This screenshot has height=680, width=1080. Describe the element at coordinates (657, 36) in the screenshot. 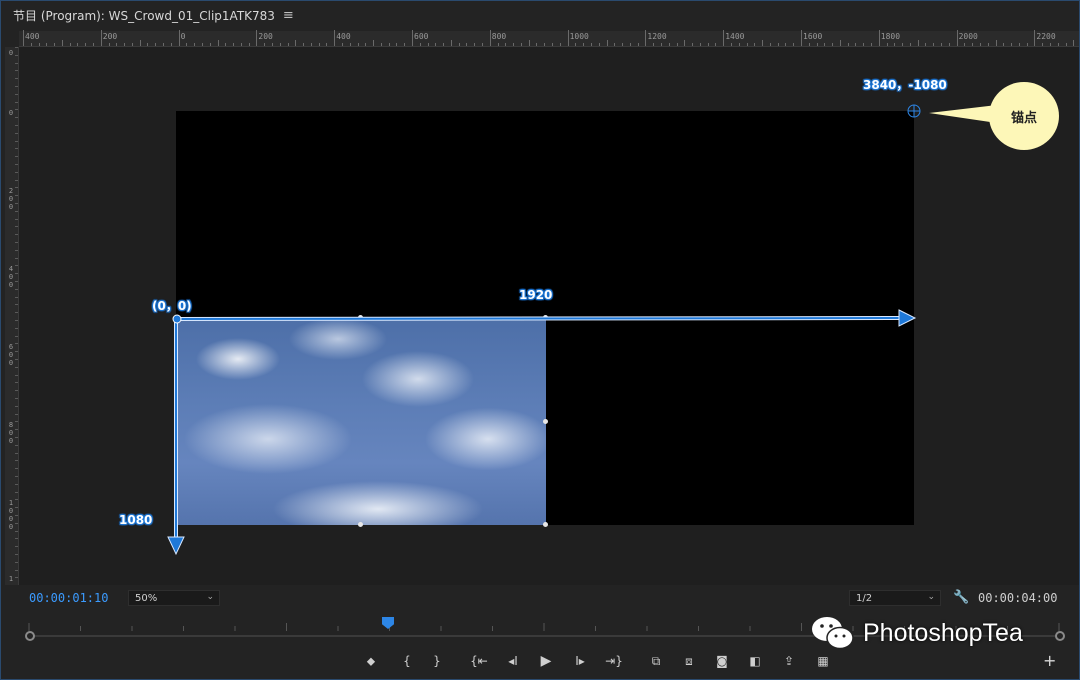

I see `ruler-label: 1200` at that location.